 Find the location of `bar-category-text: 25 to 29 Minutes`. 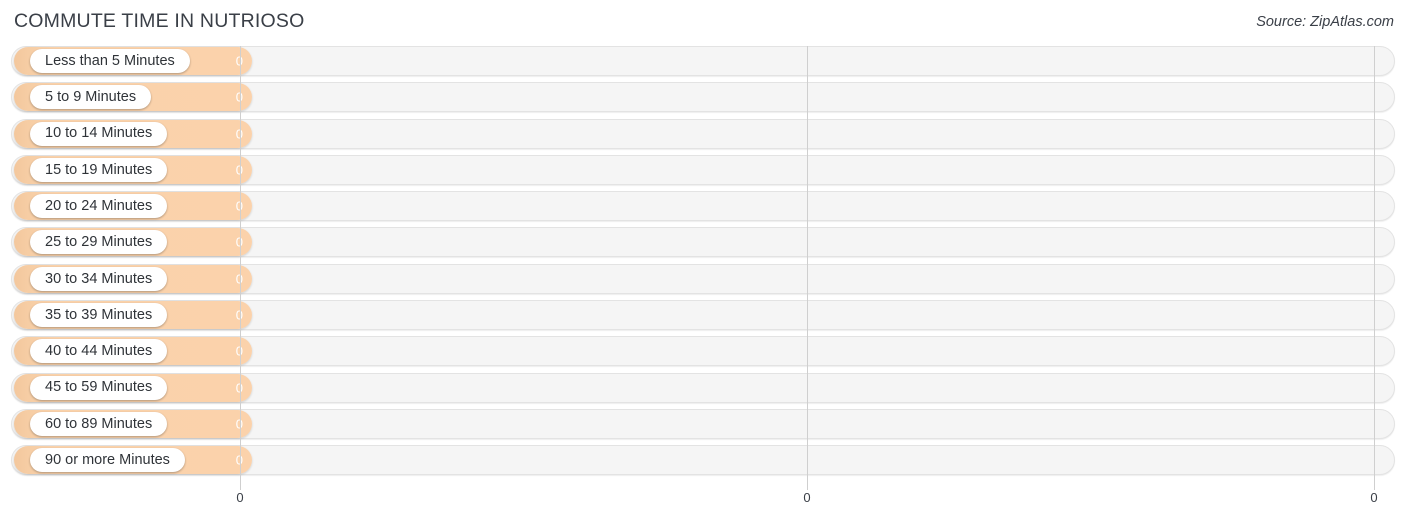

bar-category-text: 25 to 29 Minutes is located at coordinates (99, 242).